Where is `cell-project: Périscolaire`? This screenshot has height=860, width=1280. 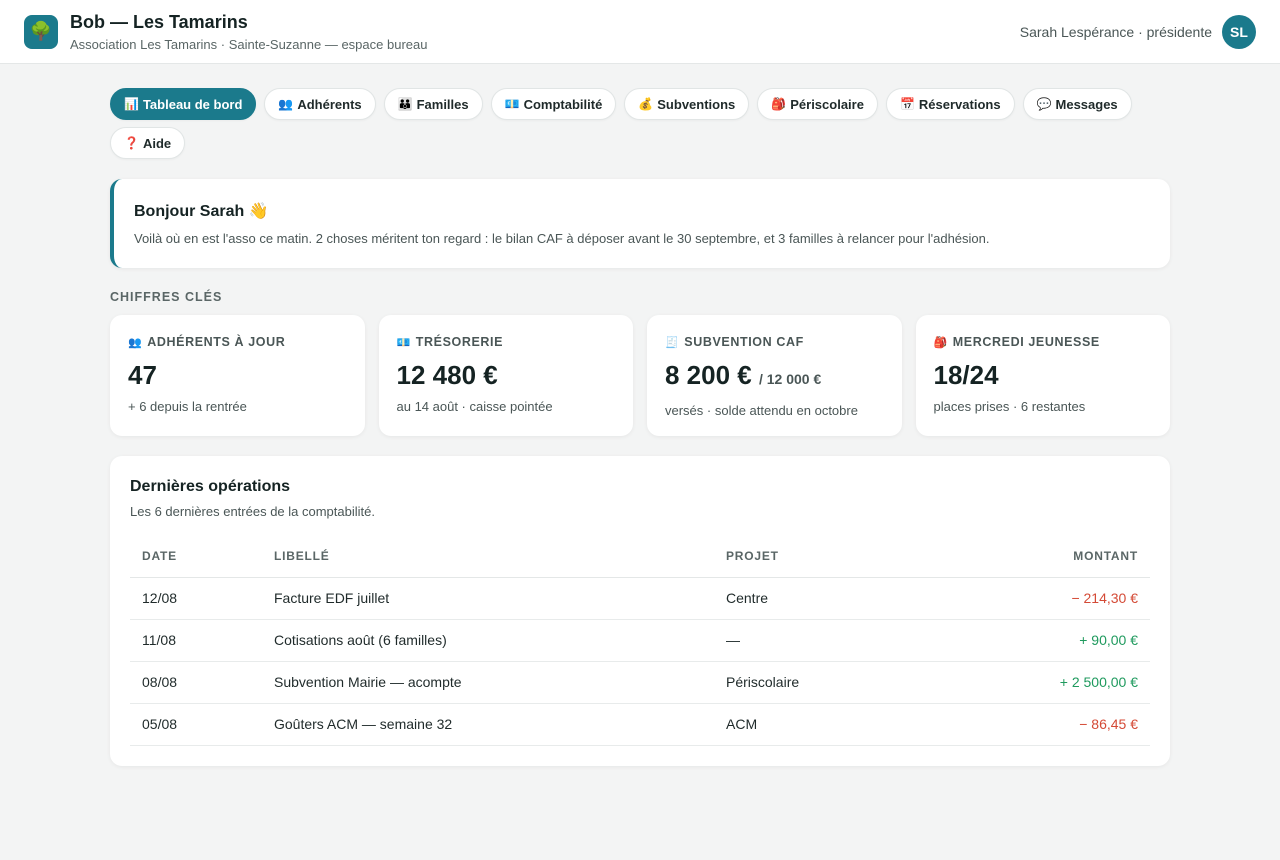 cell-project: Périscolaire is located at coordinates (820, 682).